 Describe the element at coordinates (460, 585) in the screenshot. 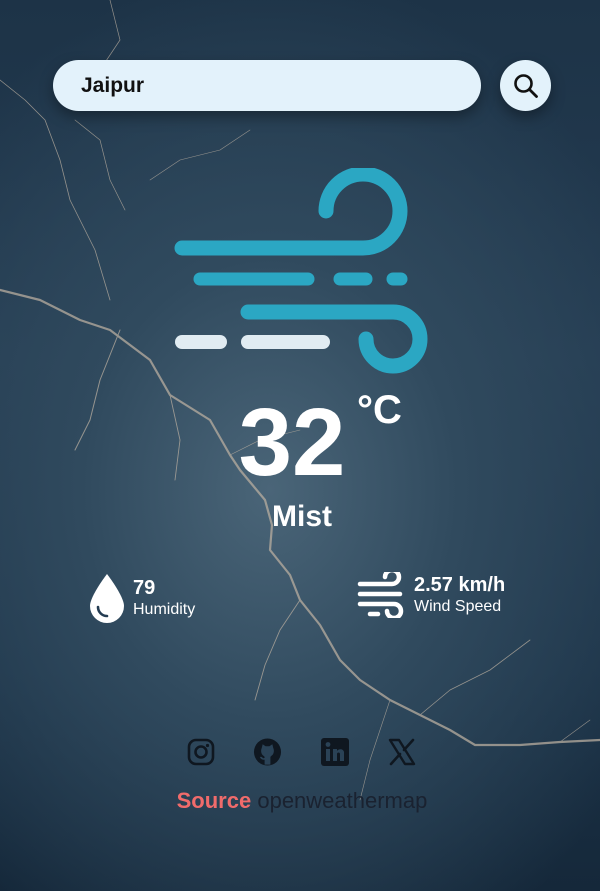

I see `wind-speed-value: 2.57 km/h` at that location.